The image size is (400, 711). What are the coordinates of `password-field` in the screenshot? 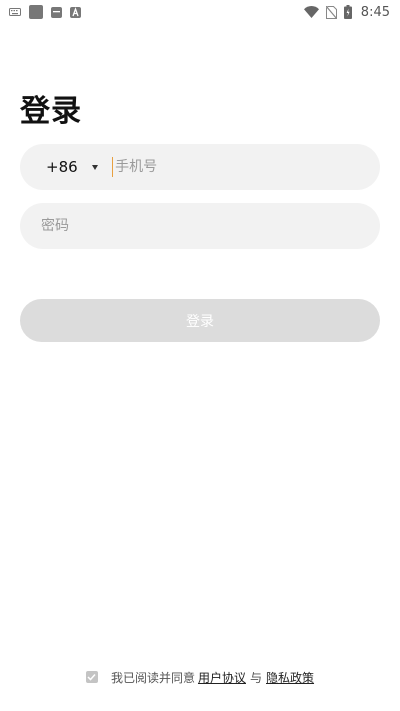 It's located at (200, 226).